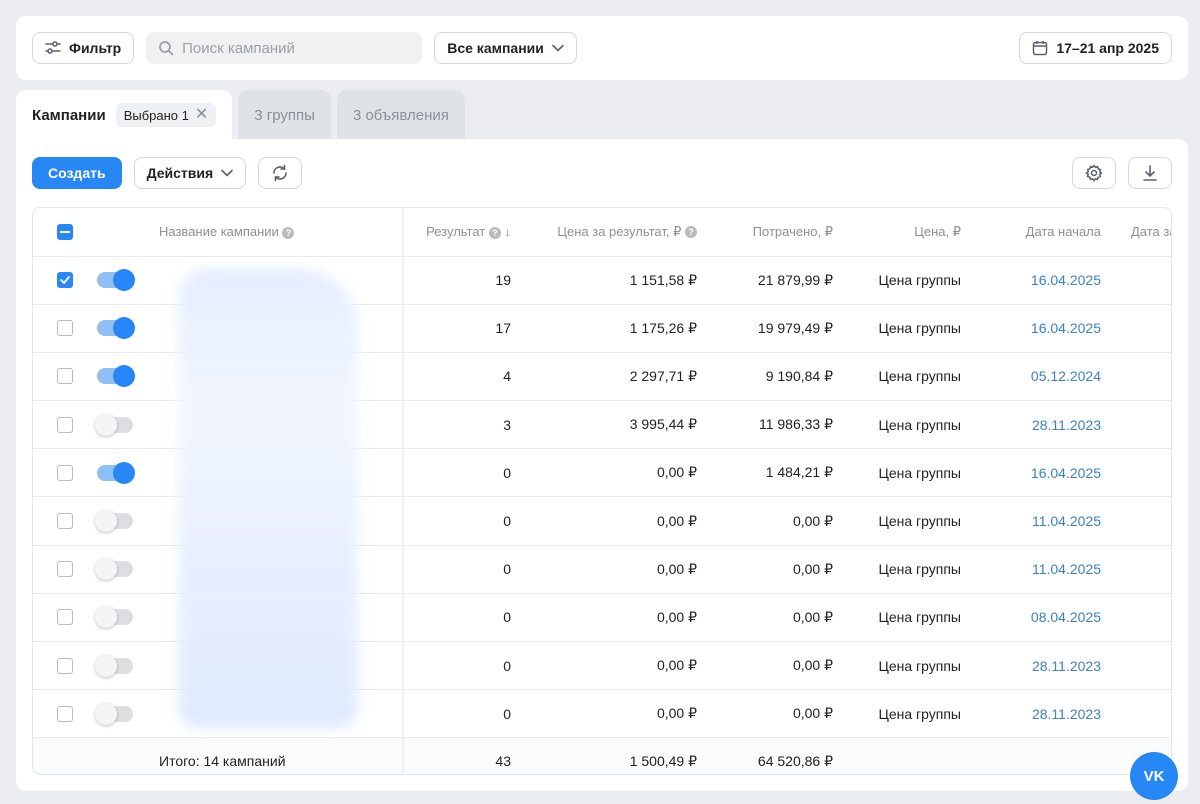 The width and height of the screenshot is (1200, 804). I want to click on table-row: 00,00 ₽0,00 ₽Цена группы08.04.2025Н, so click(602, 618).